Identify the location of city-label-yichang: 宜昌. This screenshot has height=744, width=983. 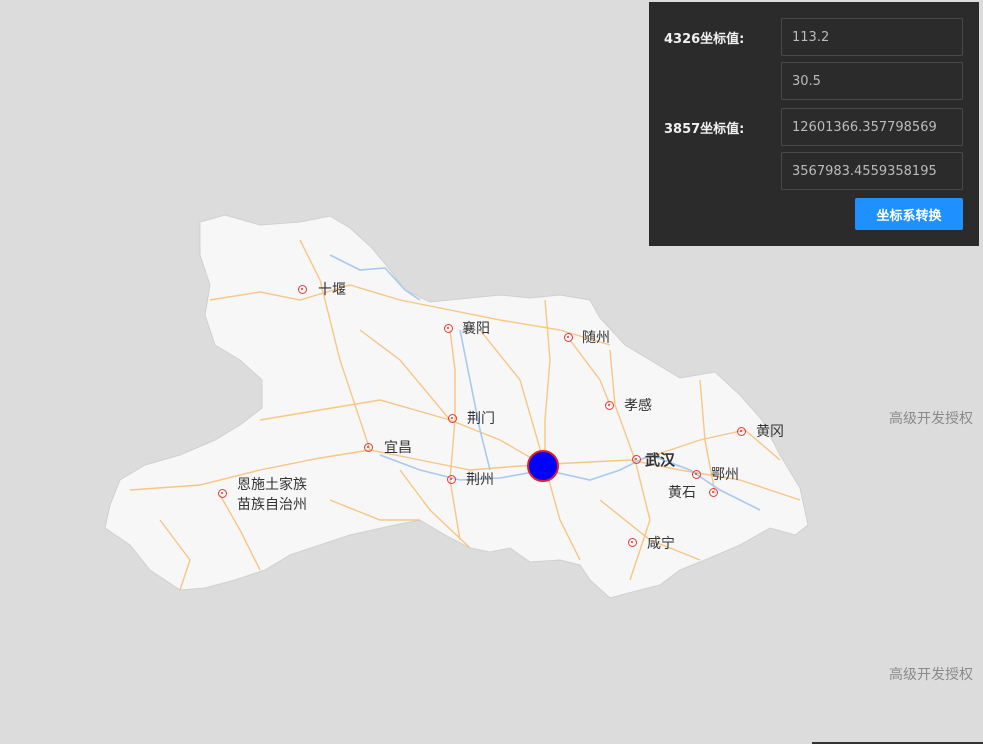
(398, 448).